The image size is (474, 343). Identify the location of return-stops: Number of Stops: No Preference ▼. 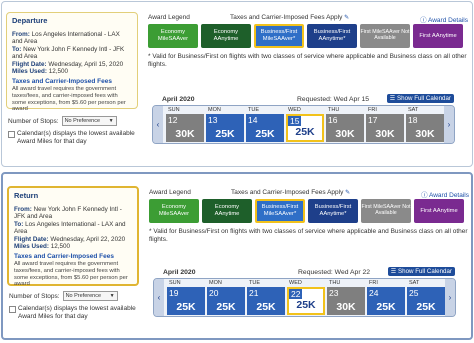
(63, 296).